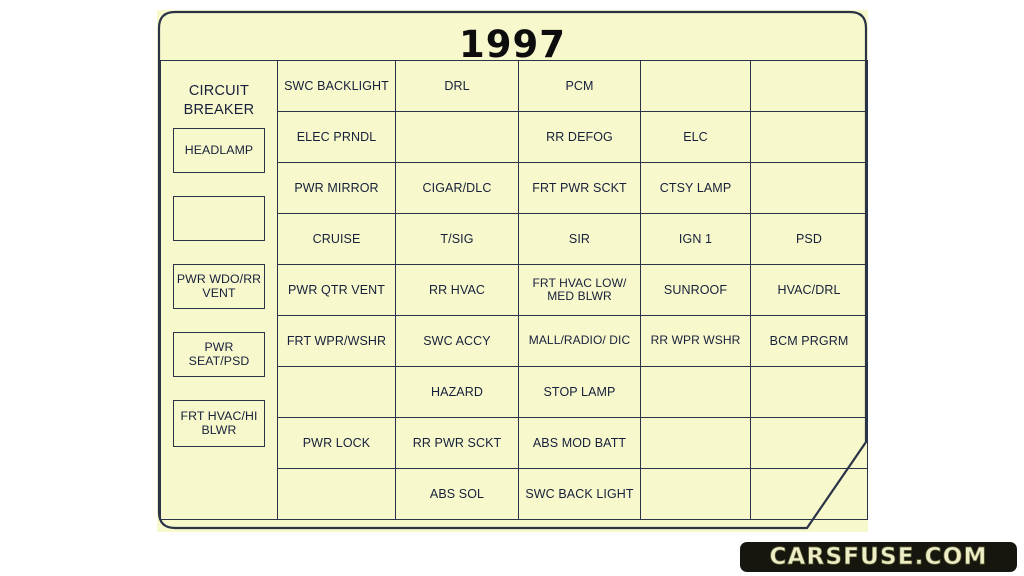 The image size is (1024, 576). I want to click on fuse-cell: SUNROOF, so click(695, 290).